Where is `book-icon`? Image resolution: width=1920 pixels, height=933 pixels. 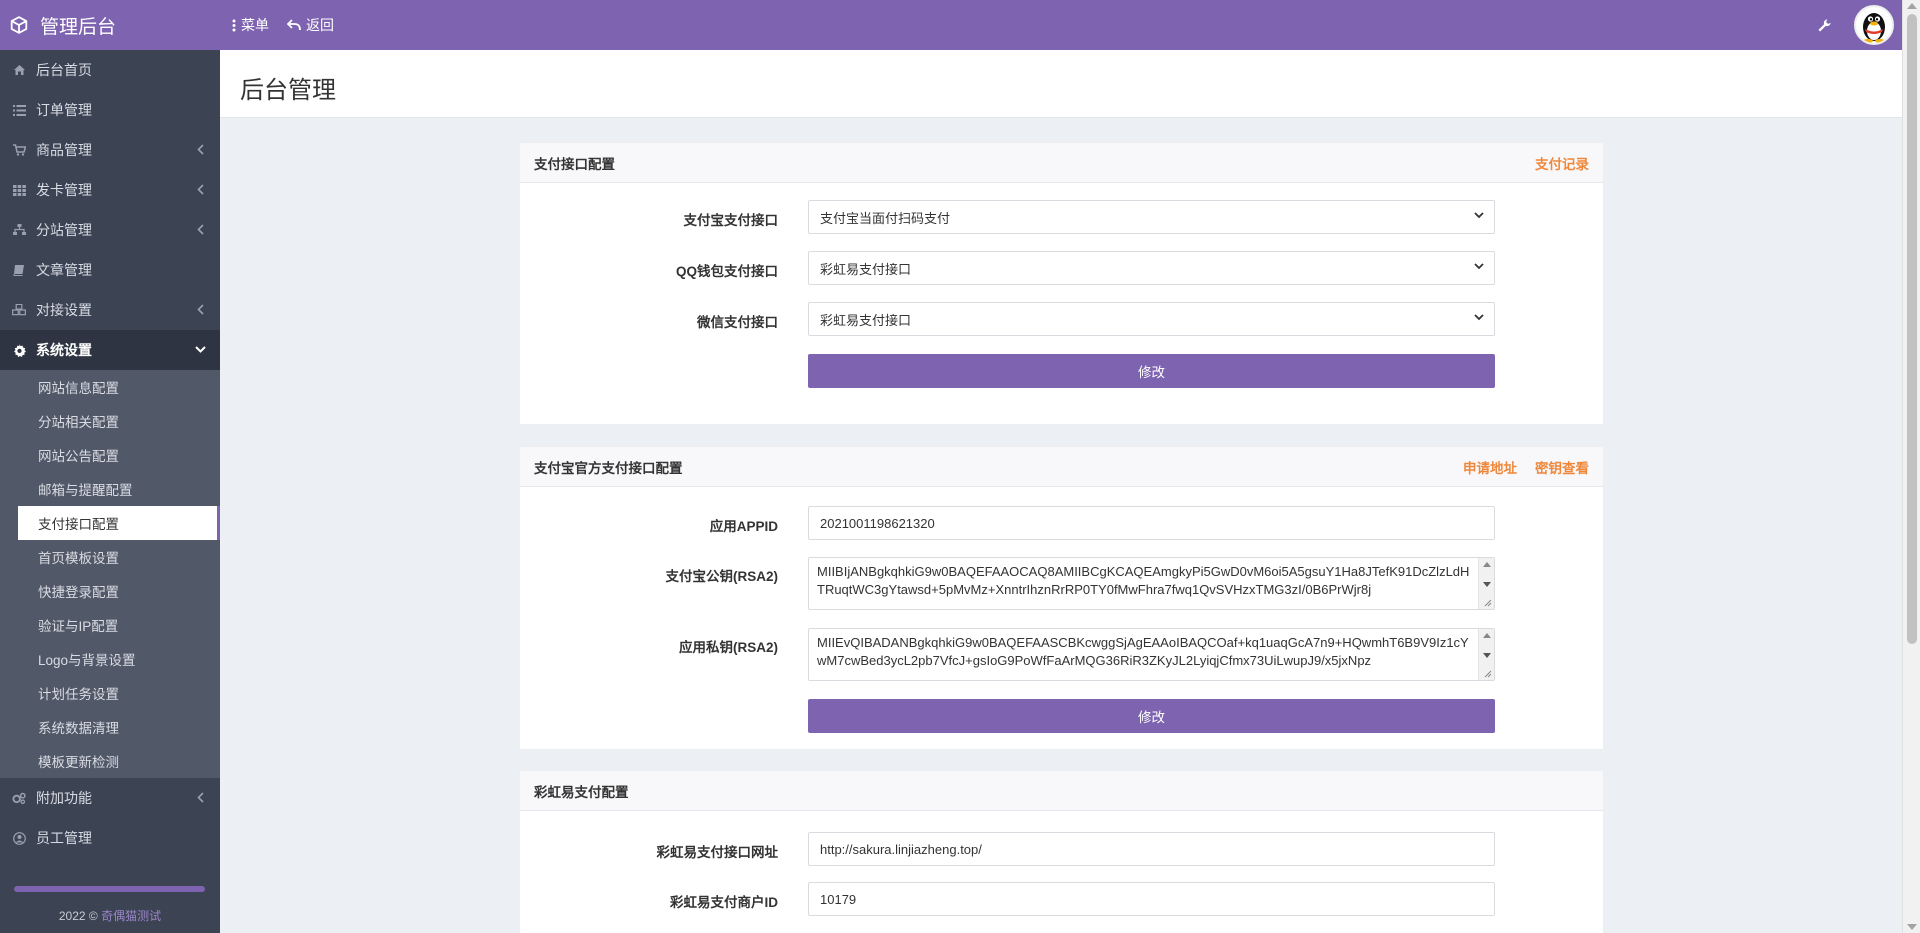 book-icon is located at coordinates (18, 270).